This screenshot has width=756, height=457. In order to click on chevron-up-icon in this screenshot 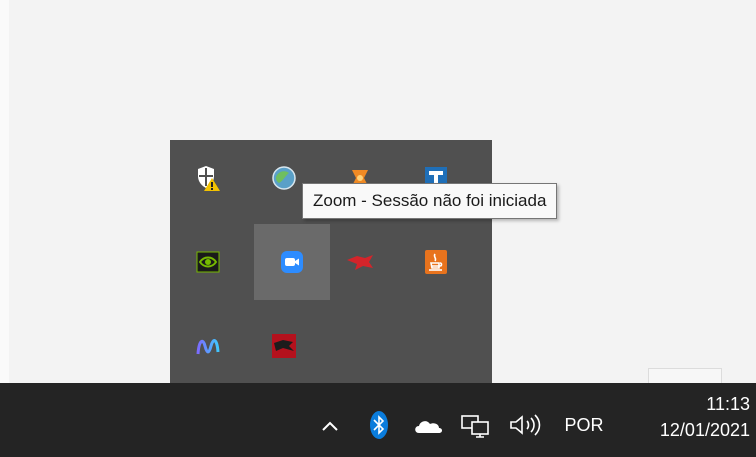, I will do `click(330, 426)`.